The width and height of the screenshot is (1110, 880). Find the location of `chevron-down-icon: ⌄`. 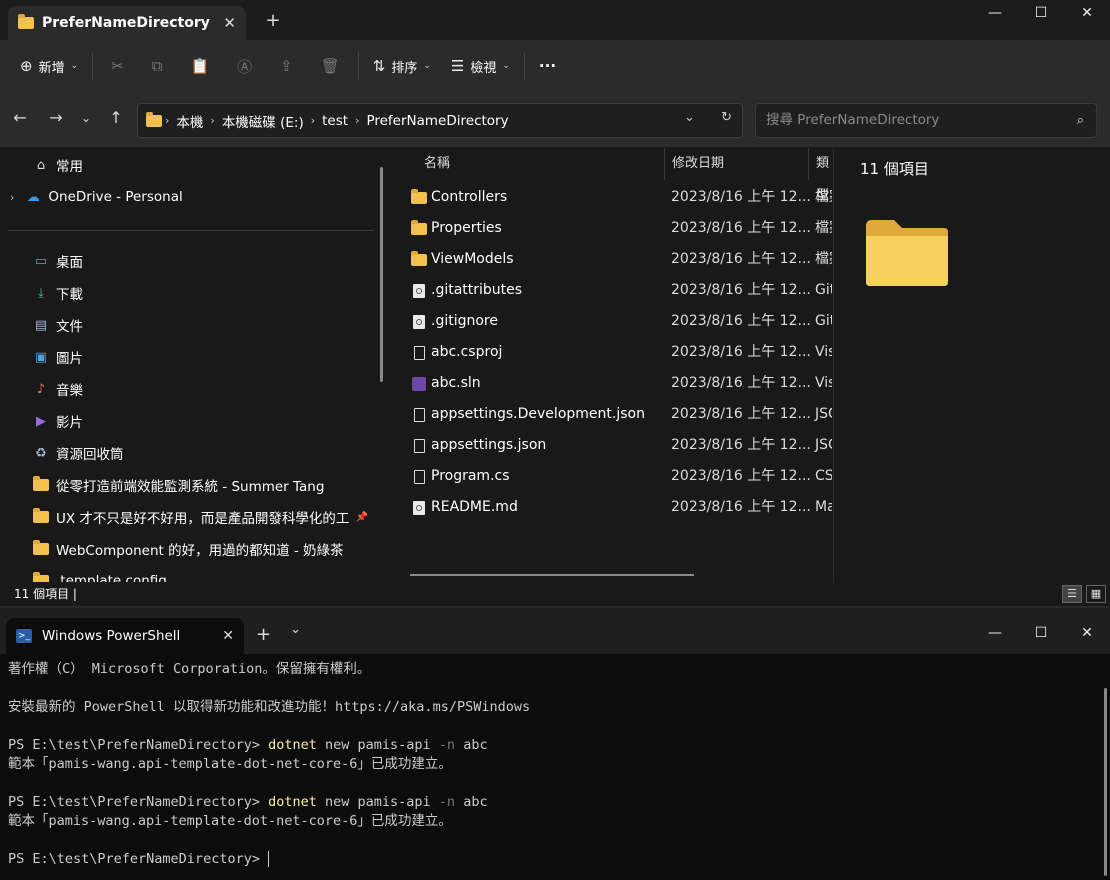

chevron-down-icon: ⌄ is located at coordinates (74, 66).